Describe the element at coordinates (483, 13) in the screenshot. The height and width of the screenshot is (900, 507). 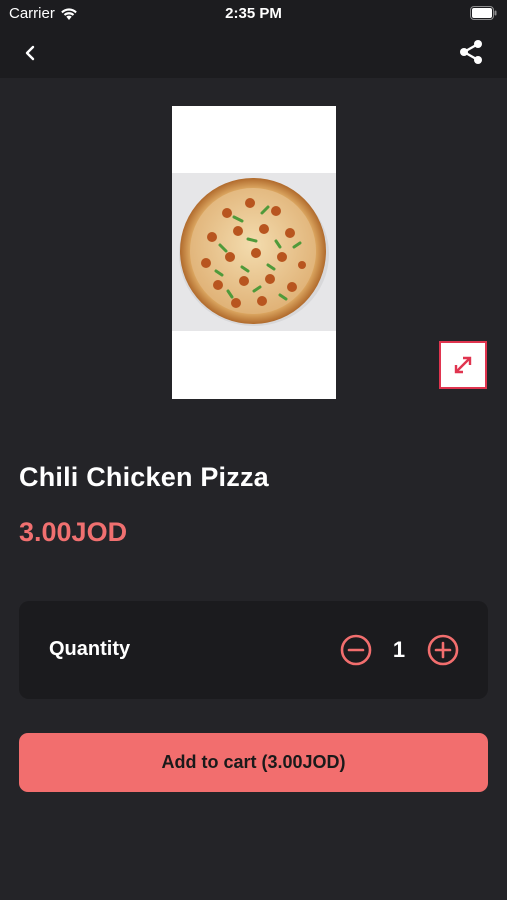
I see `battery-icon` at that location.